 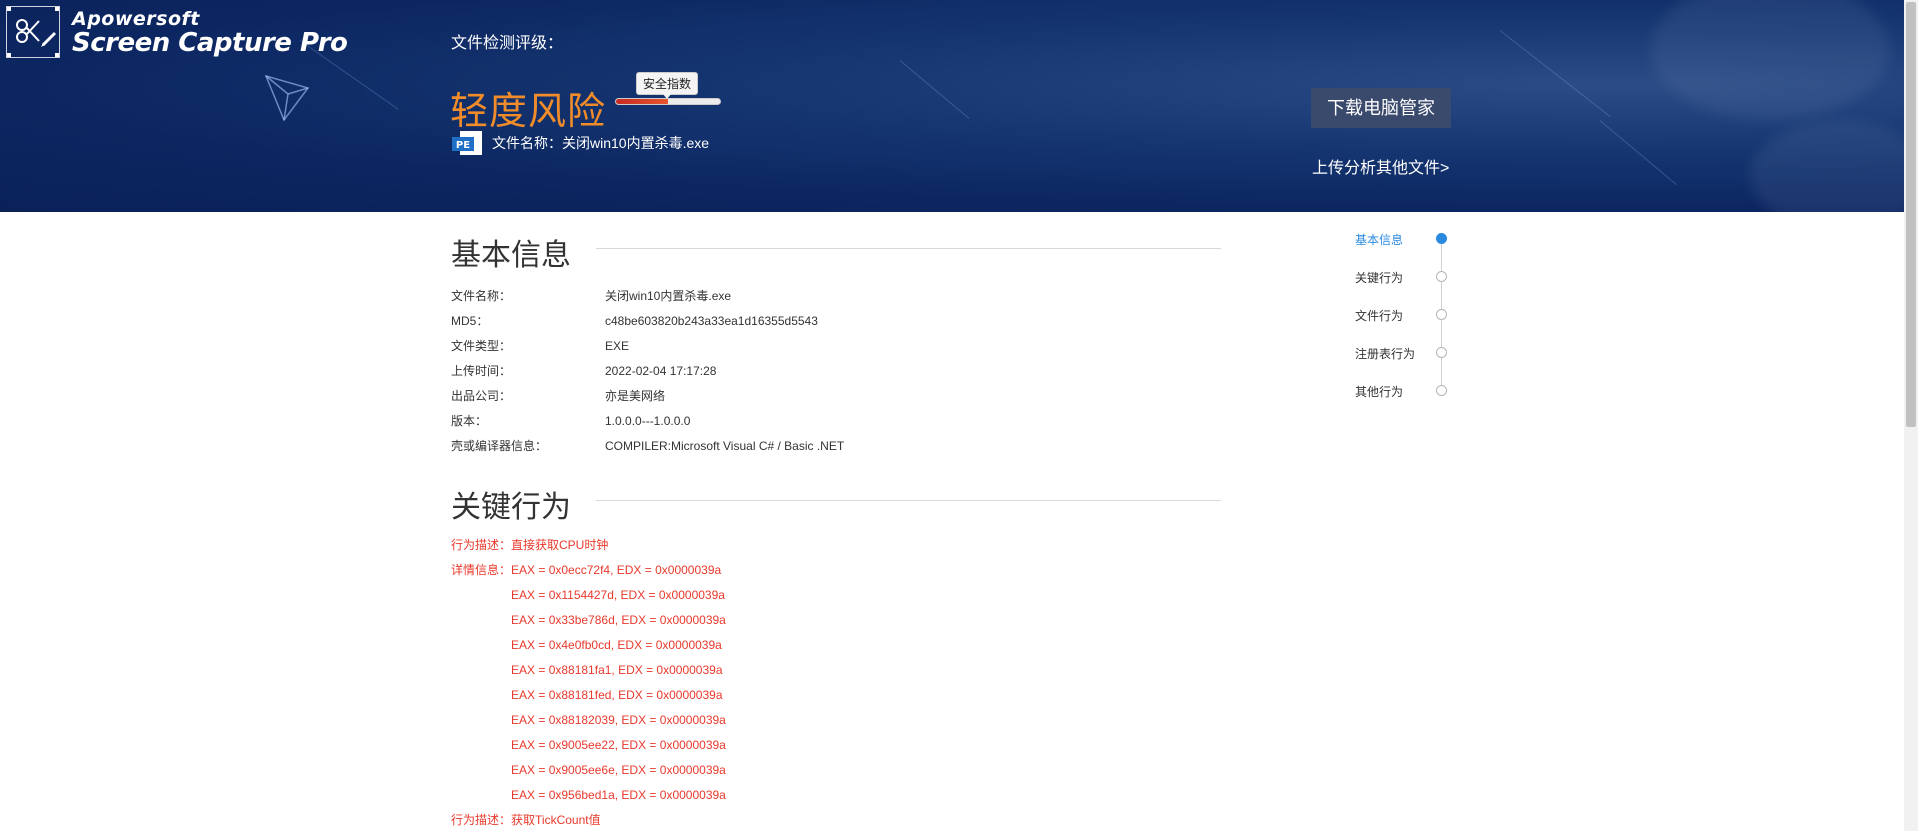 I want to click on watermark-product: Screen Capture Pro, so click(x=210, y=43).